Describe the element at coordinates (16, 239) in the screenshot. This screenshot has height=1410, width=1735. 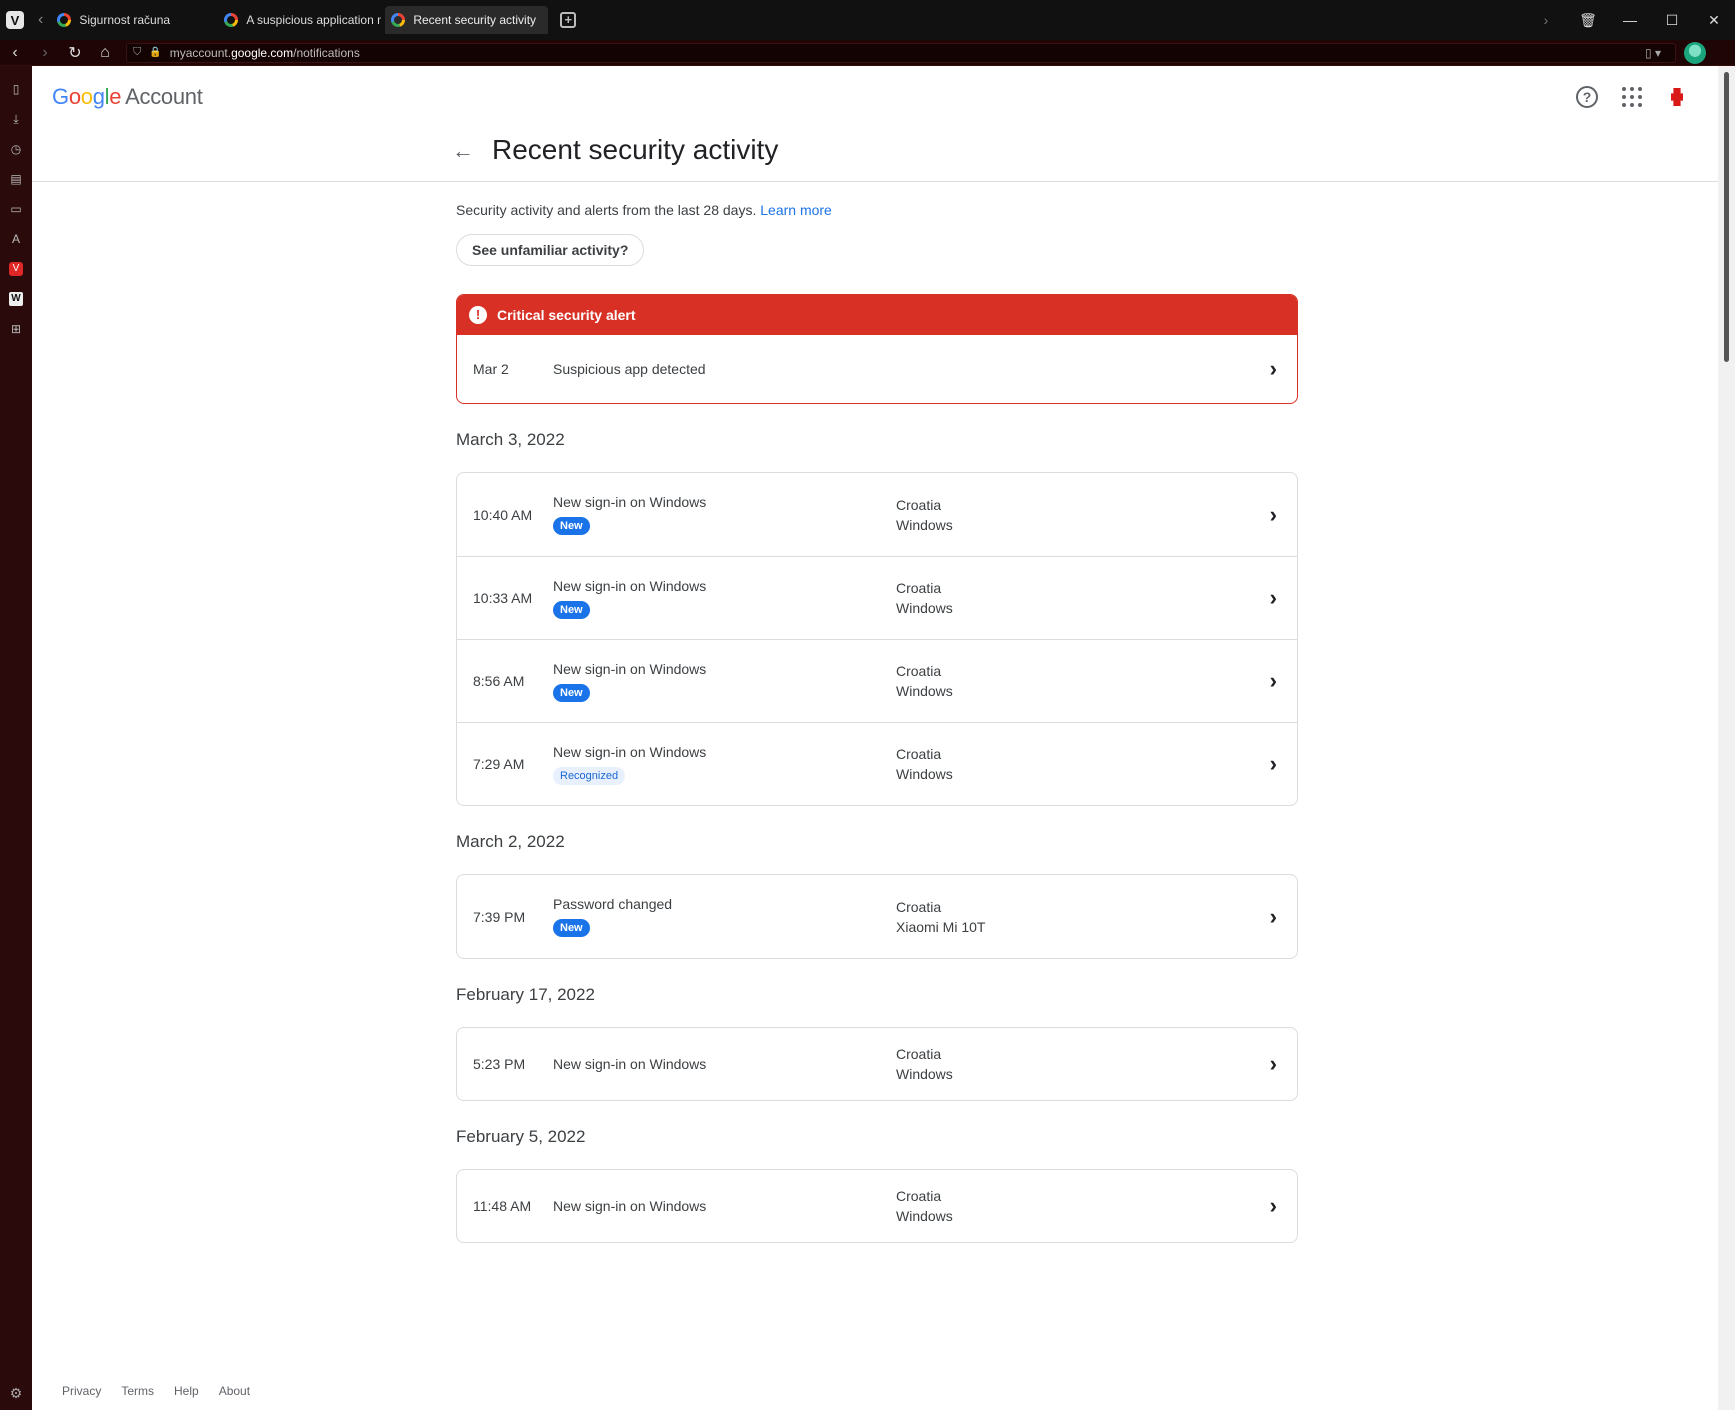
I see `translate-panel-icon: A` at that location.